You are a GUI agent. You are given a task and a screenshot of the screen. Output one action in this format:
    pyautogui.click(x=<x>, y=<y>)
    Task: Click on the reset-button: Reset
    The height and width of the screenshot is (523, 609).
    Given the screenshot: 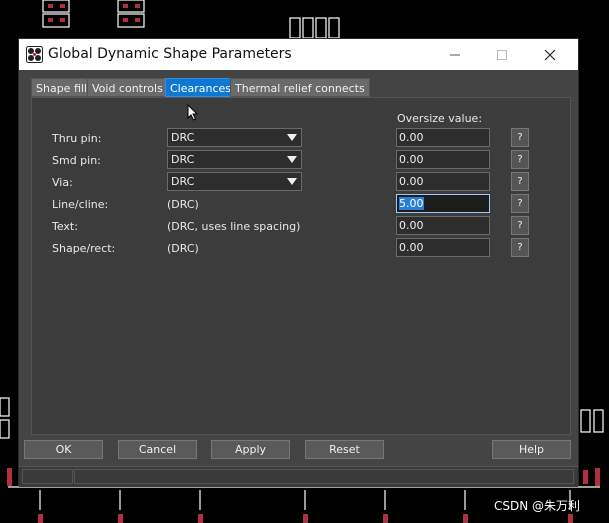 What is the action you would take?
    pyautogui.click(x=344, y=449)
    